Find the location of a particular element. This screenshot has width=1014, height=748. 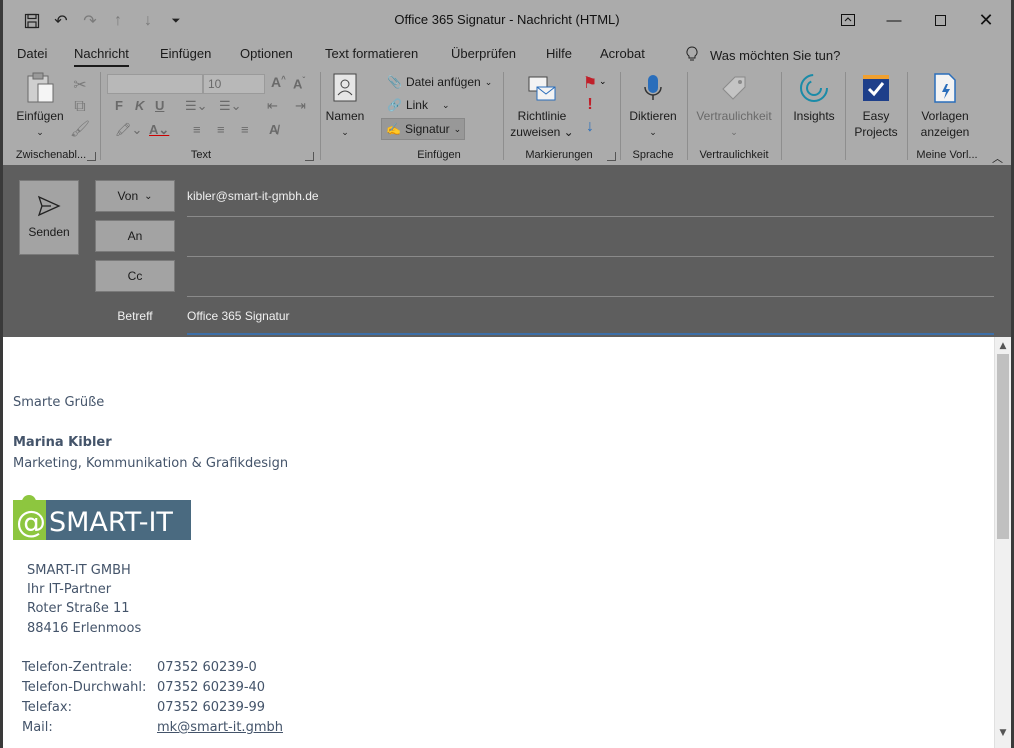

tab-ueberpruefen: Überprüfen is located at coordinates (483, 53).